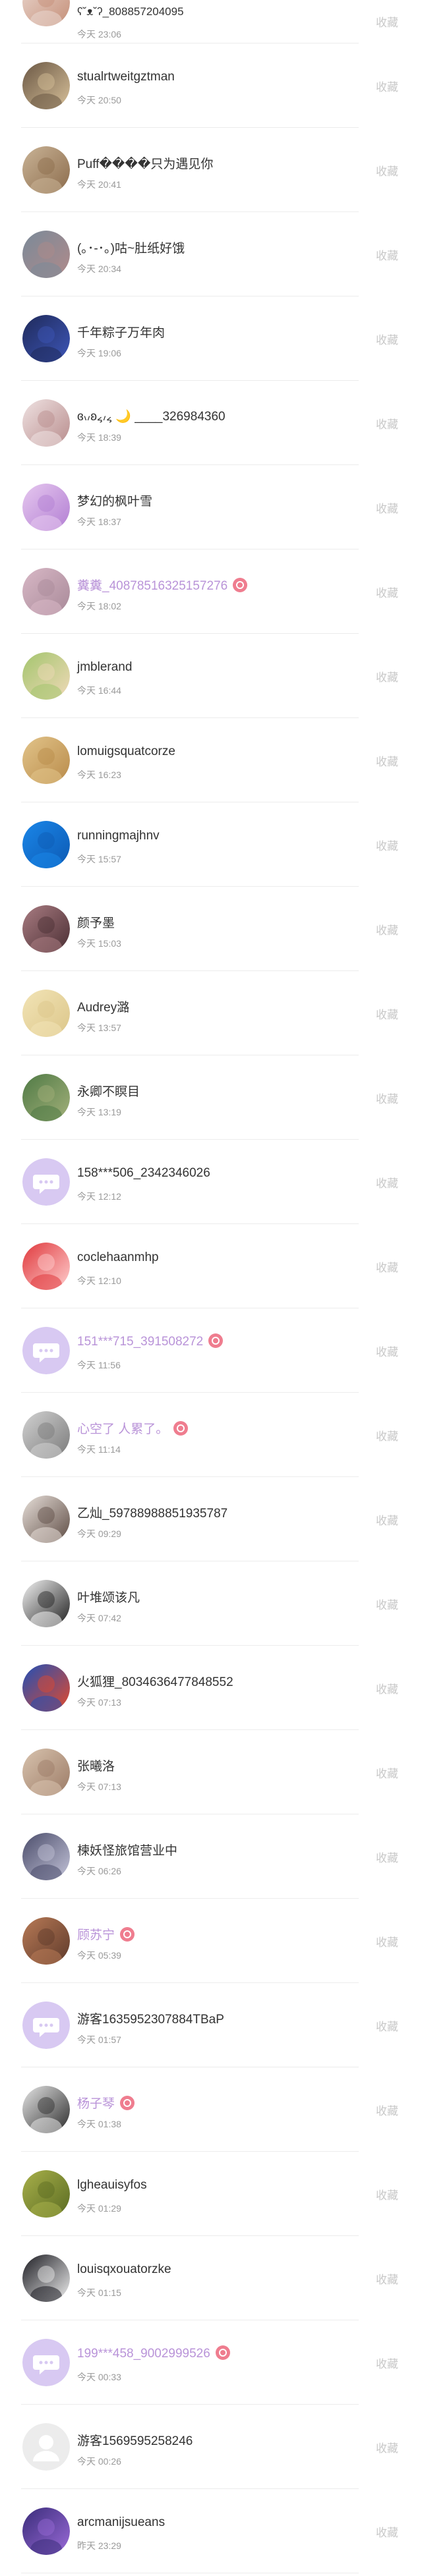 The height and width of the screenshot is (2576, 422). Describe the element at coordinates (114, 500) in the screenshot. I see `user-name: 梦幻的枫叶雪` at that location.